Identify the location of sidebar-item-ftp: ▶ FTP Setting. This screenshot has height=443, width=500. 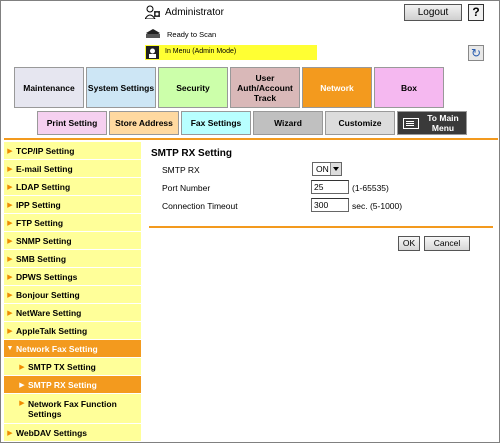
(72, 223).